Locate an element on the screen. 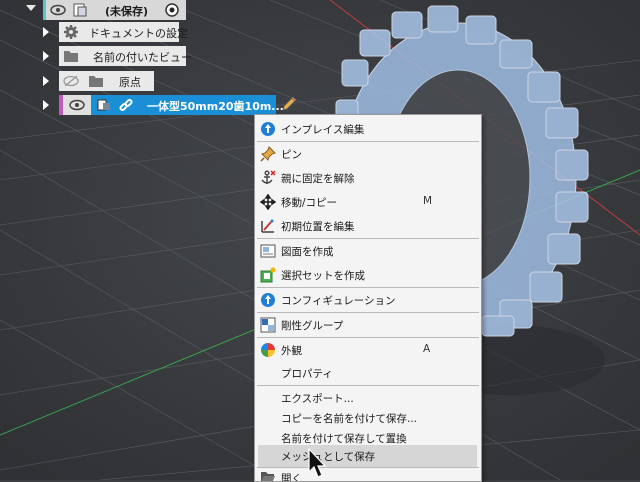 This screenshot has height=482, width=640. menu-item-edit-initial-position: 初期位置を編集 is located at coordinates (368, 226).